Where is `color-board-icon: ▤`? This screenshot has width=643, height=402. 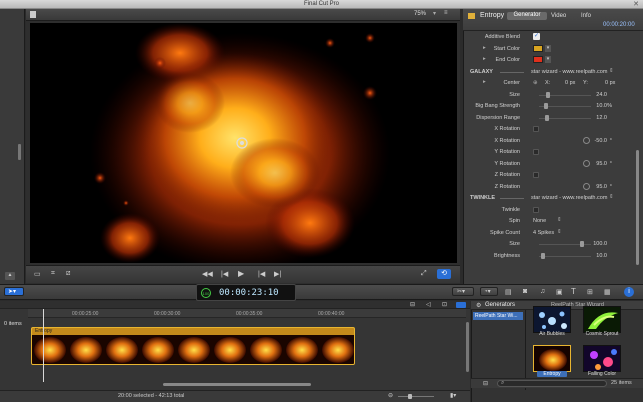
color-board-icon: ▤ is located at coordinates (508, 292).